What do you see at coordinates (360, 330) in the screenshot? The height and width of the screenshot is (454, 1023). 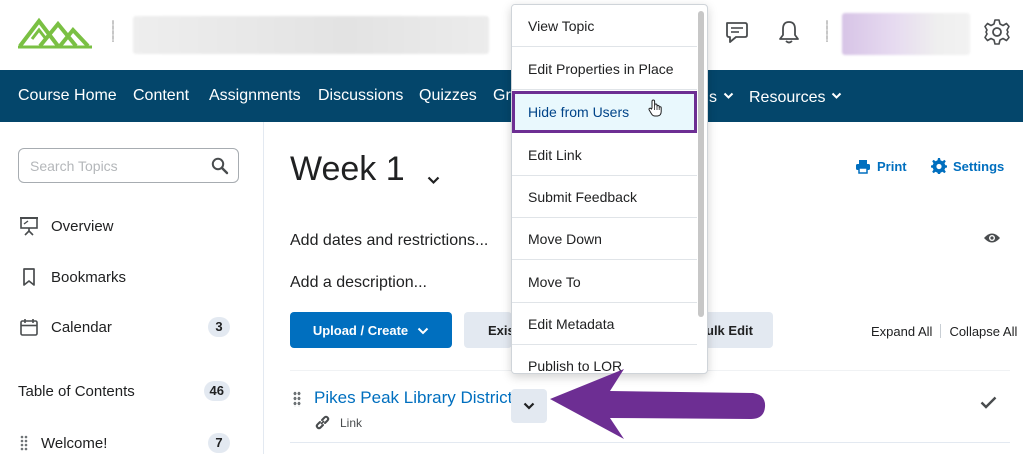 I see `upload-create-label: Upload / Create` at bounding box center [360, 330].